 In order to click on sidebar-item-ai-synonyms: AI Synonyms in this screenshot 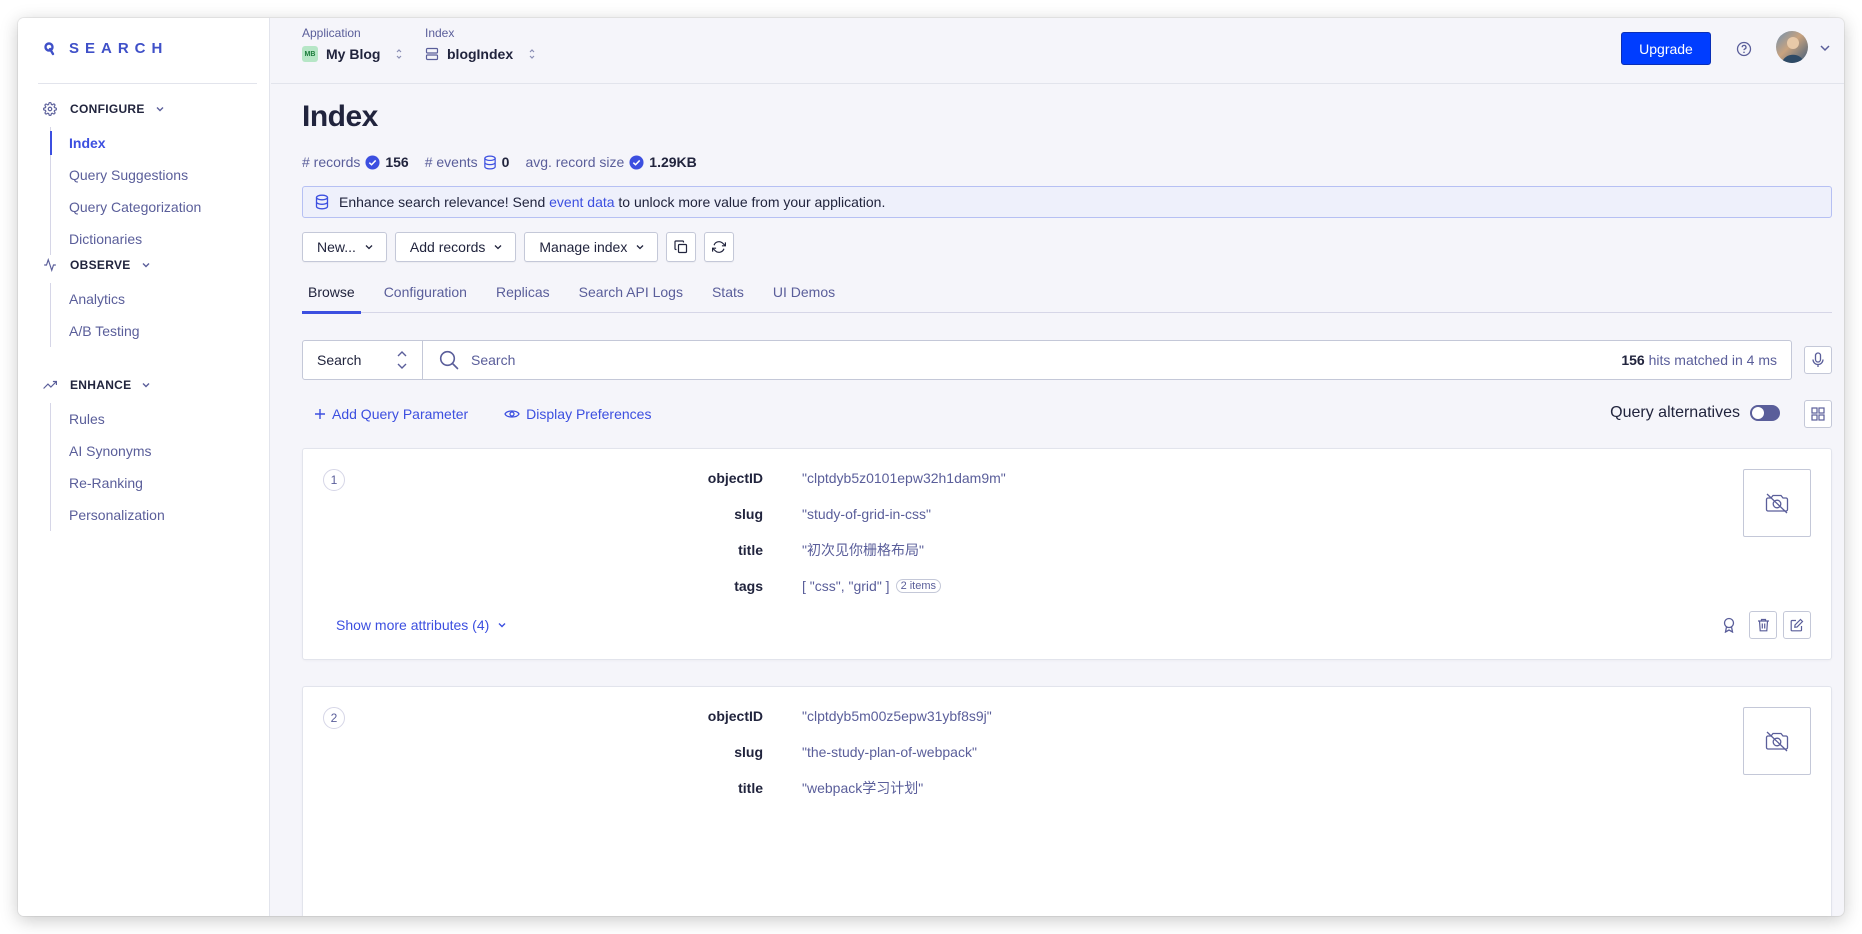, I will do `click(160, 451)`.